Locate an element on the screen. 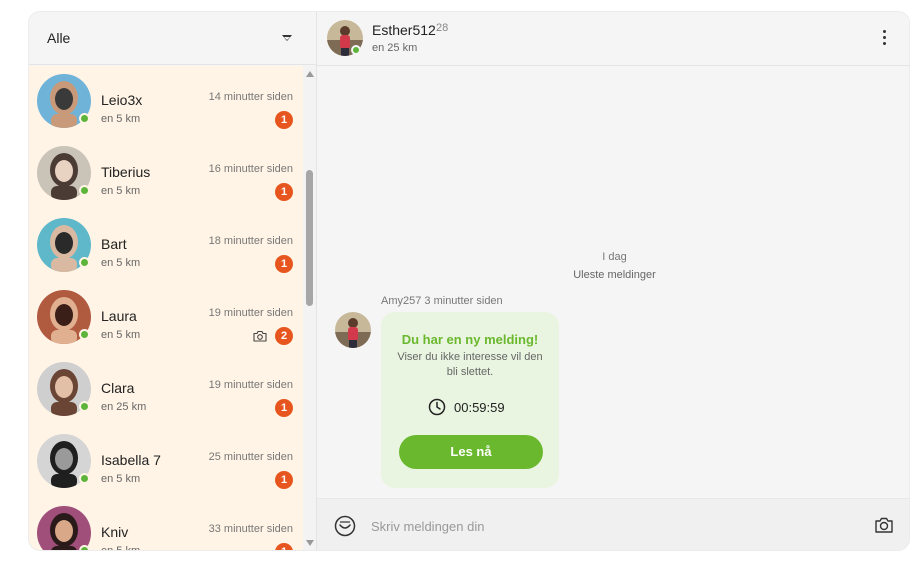 The image size is (921, 569). chat-age: 28 is located at coordinates (442, 28).